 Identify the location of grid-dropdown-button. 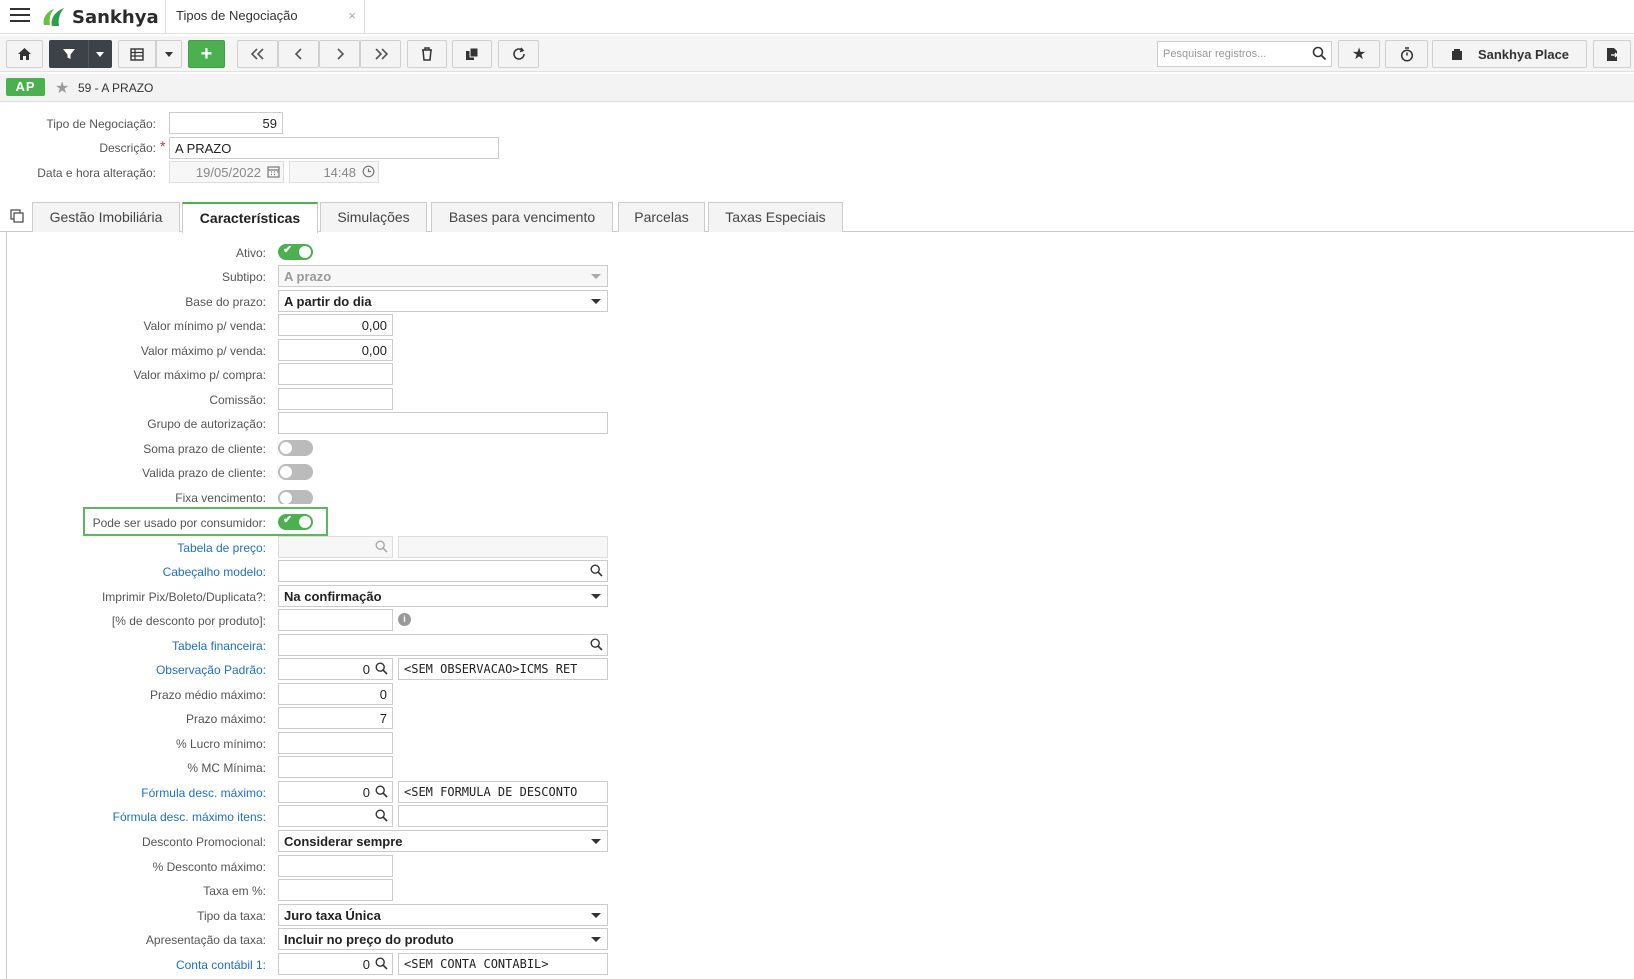
(169, 54).